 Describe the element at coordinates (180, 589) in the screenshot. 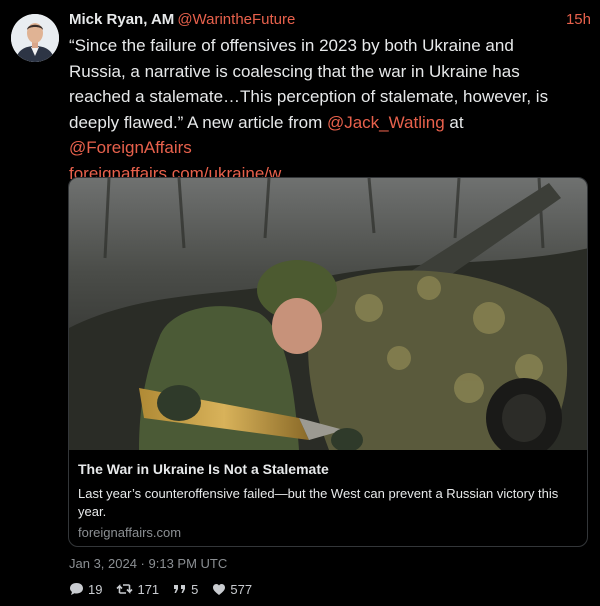

I see `quote-icon` at that location.